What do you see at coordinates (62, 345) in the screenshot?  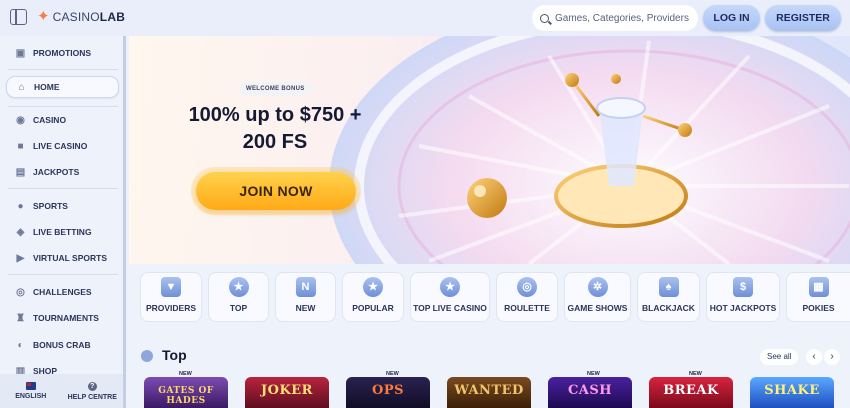 I see `sidebar-item-bonus-crab: ◐ BONUS CRAB` at bounding box center [62, 345].